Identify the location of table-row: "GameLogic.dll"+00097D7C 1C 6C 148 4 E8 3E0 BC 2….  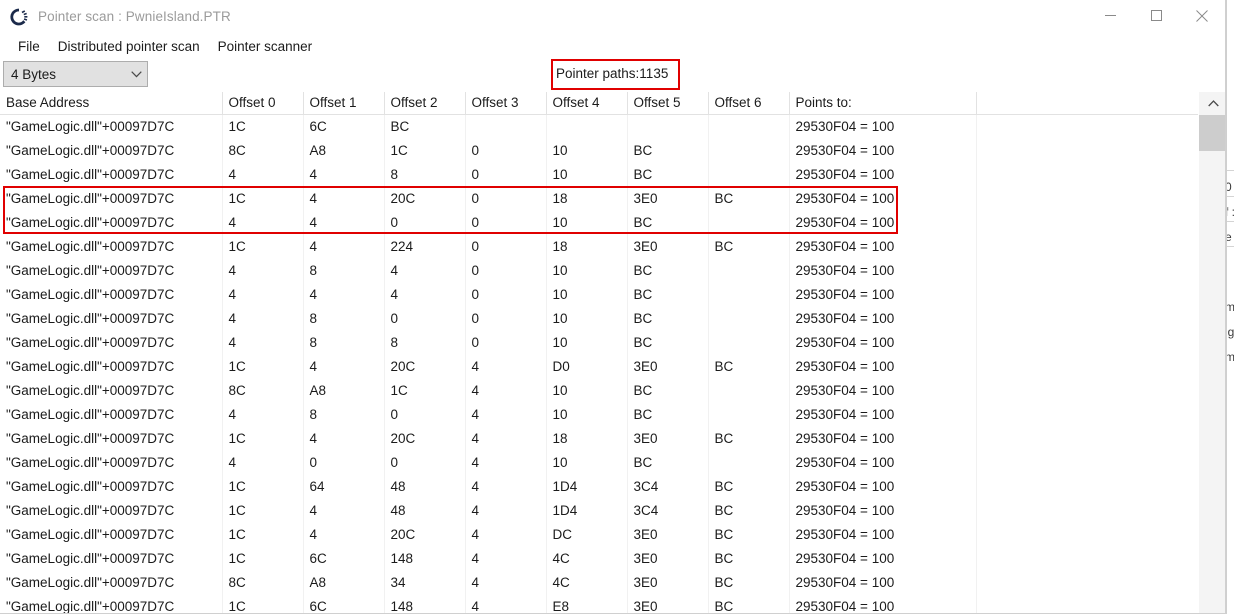
(599, 603).